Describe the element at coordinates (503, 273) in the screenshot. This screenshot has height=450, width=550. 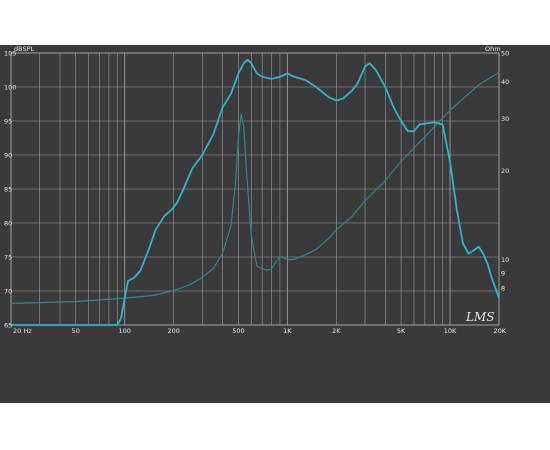
I see `y-right-tick-label: 9` at that location.